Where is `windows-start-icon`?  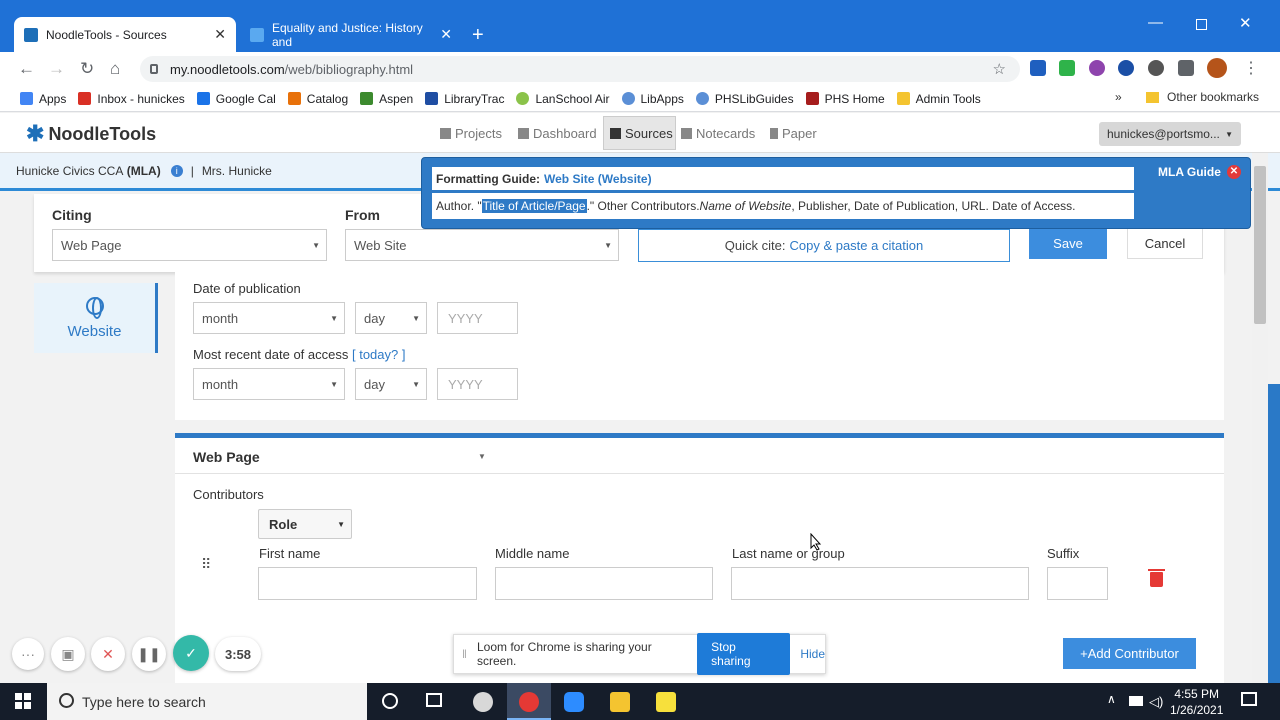 windows-start-icon is located at coordinates (23, 701).